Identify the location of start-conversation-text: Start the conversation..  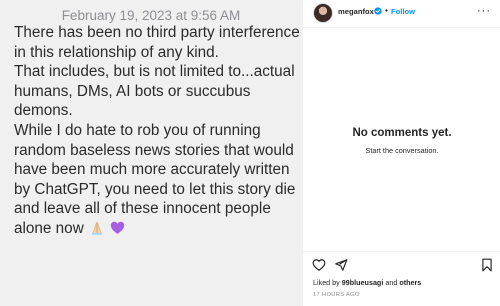
(402, 150).